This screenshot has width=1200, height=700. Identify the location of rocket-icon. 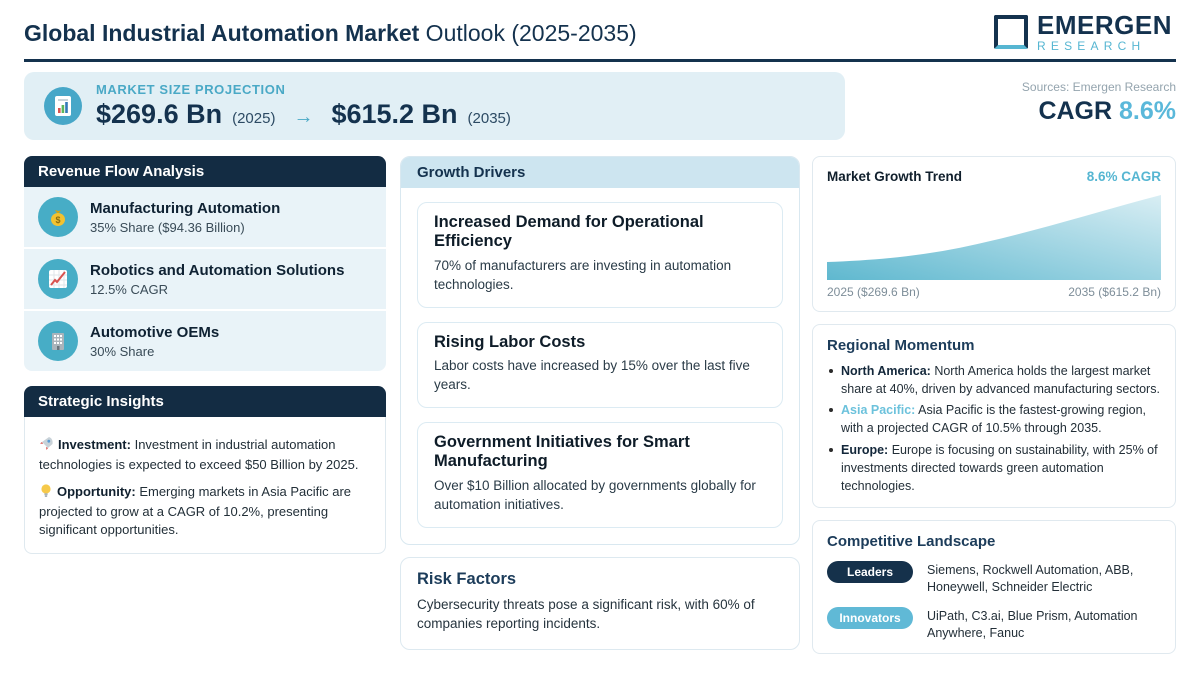
(46, 446).